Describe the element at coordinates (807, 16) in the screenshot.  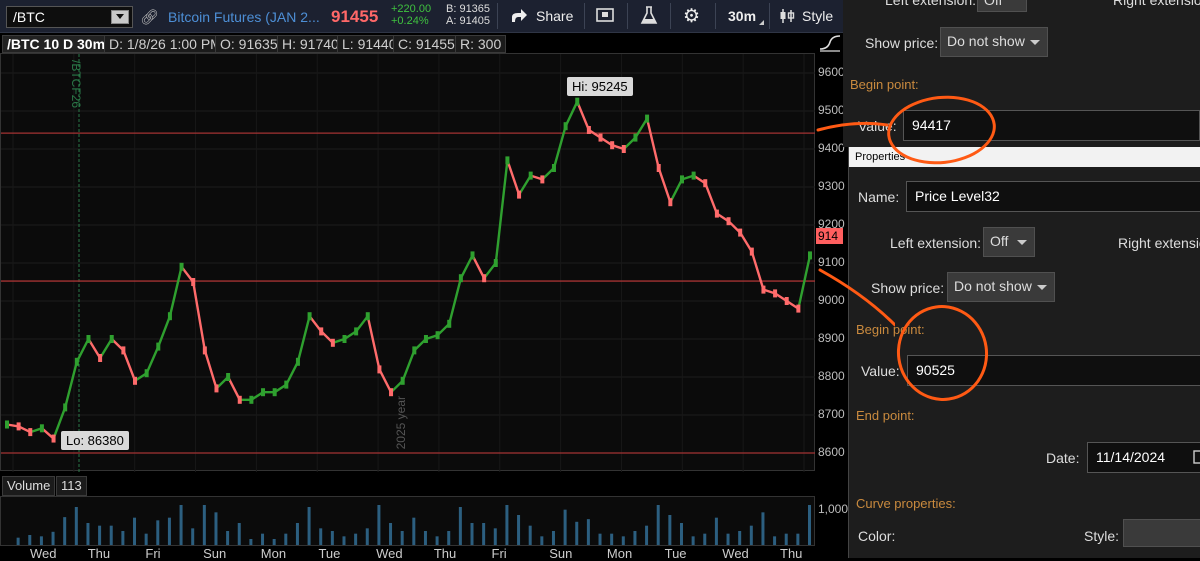
I see `style-button: Style` at that location.